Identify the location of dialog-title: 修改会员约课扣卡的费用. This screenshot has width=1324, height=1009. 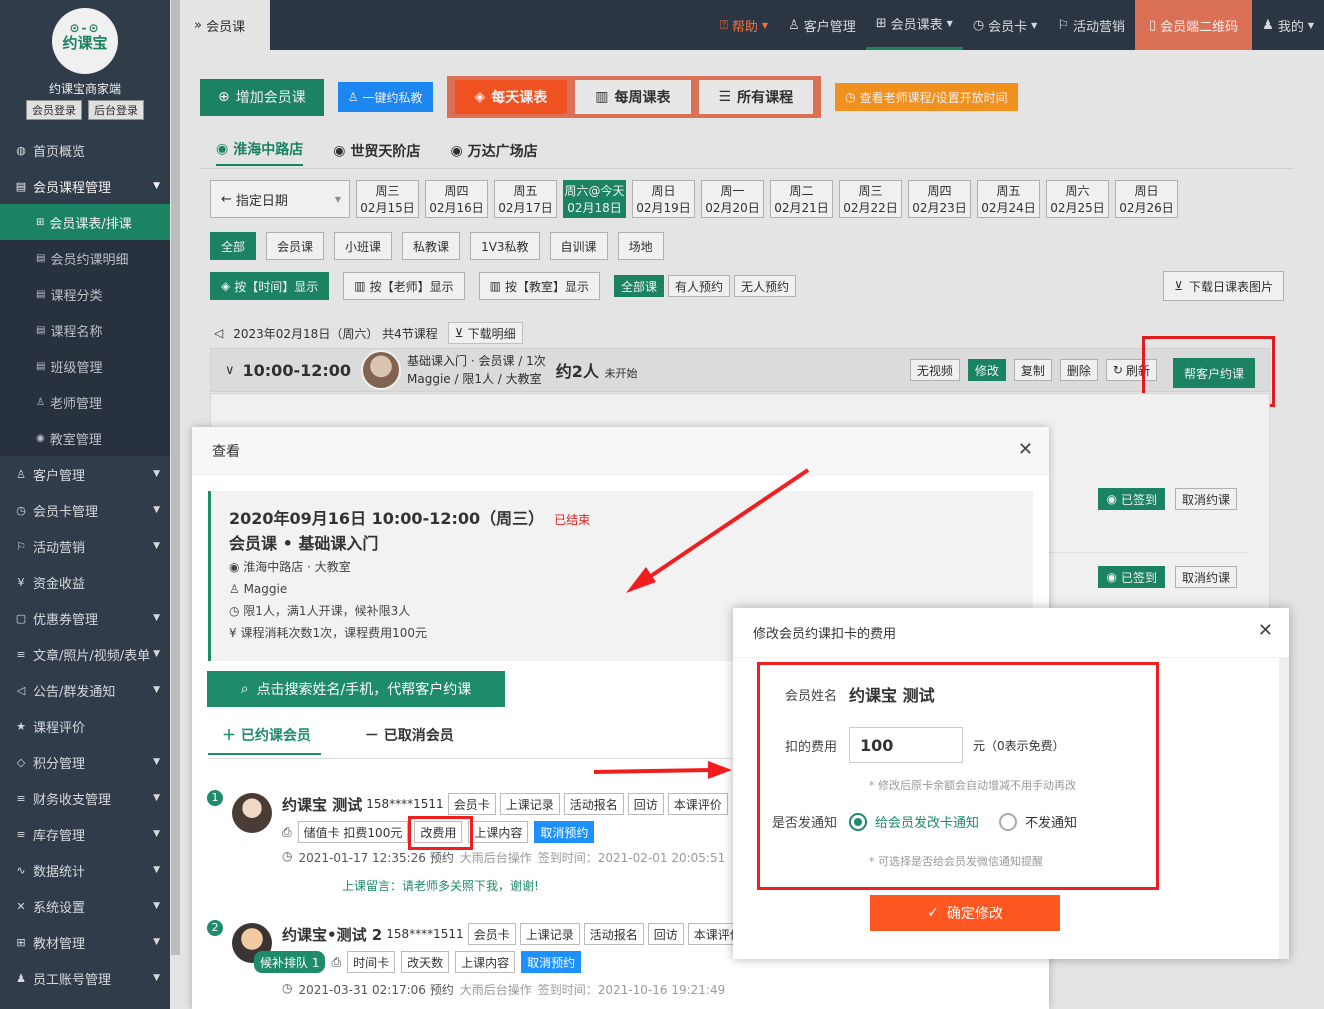
(825, 634).